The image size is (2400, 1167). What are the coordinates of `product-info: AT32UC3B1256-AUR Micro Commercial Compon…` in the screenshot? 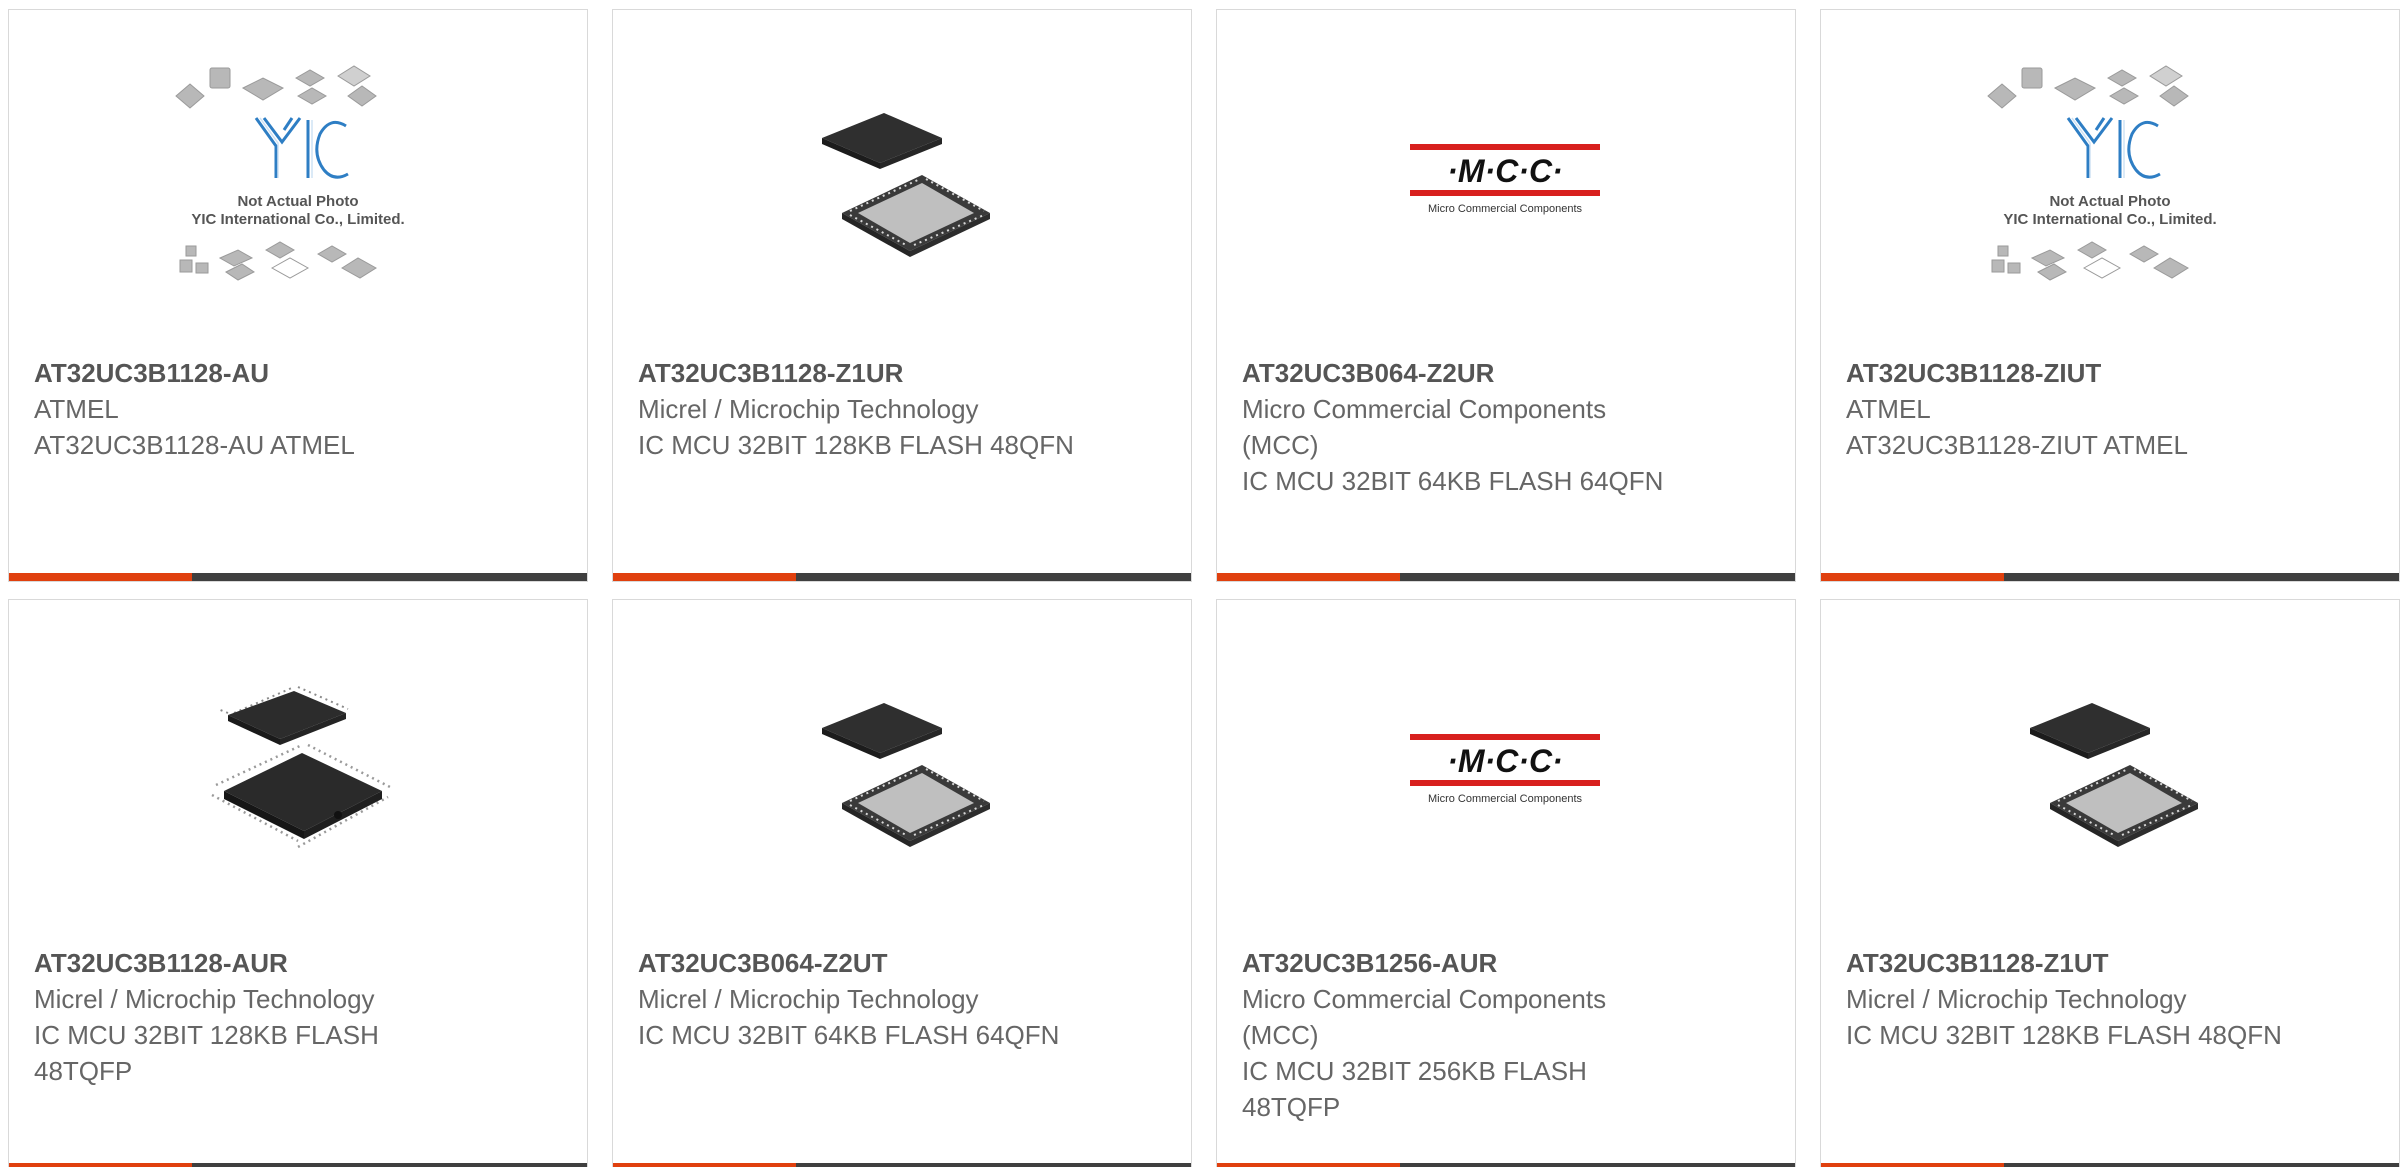 It's located at (1506, 1035).